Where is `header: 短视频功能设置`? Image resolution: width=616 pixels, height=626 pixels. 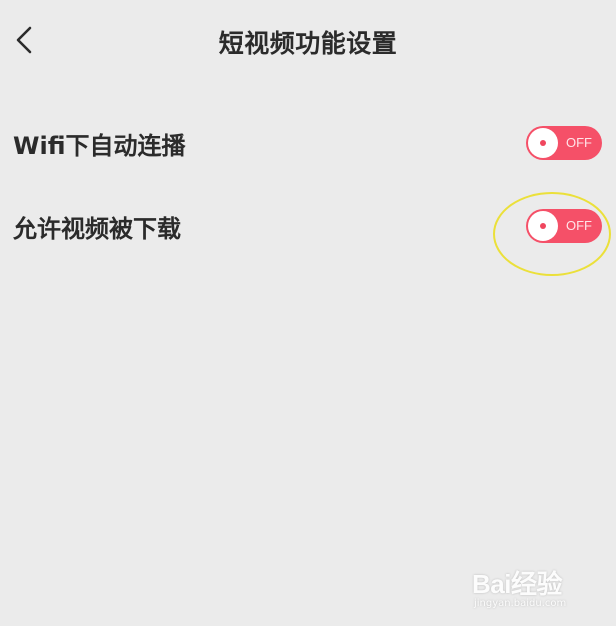 header: 短视频功能设置 is located at coordinates (308, 41).